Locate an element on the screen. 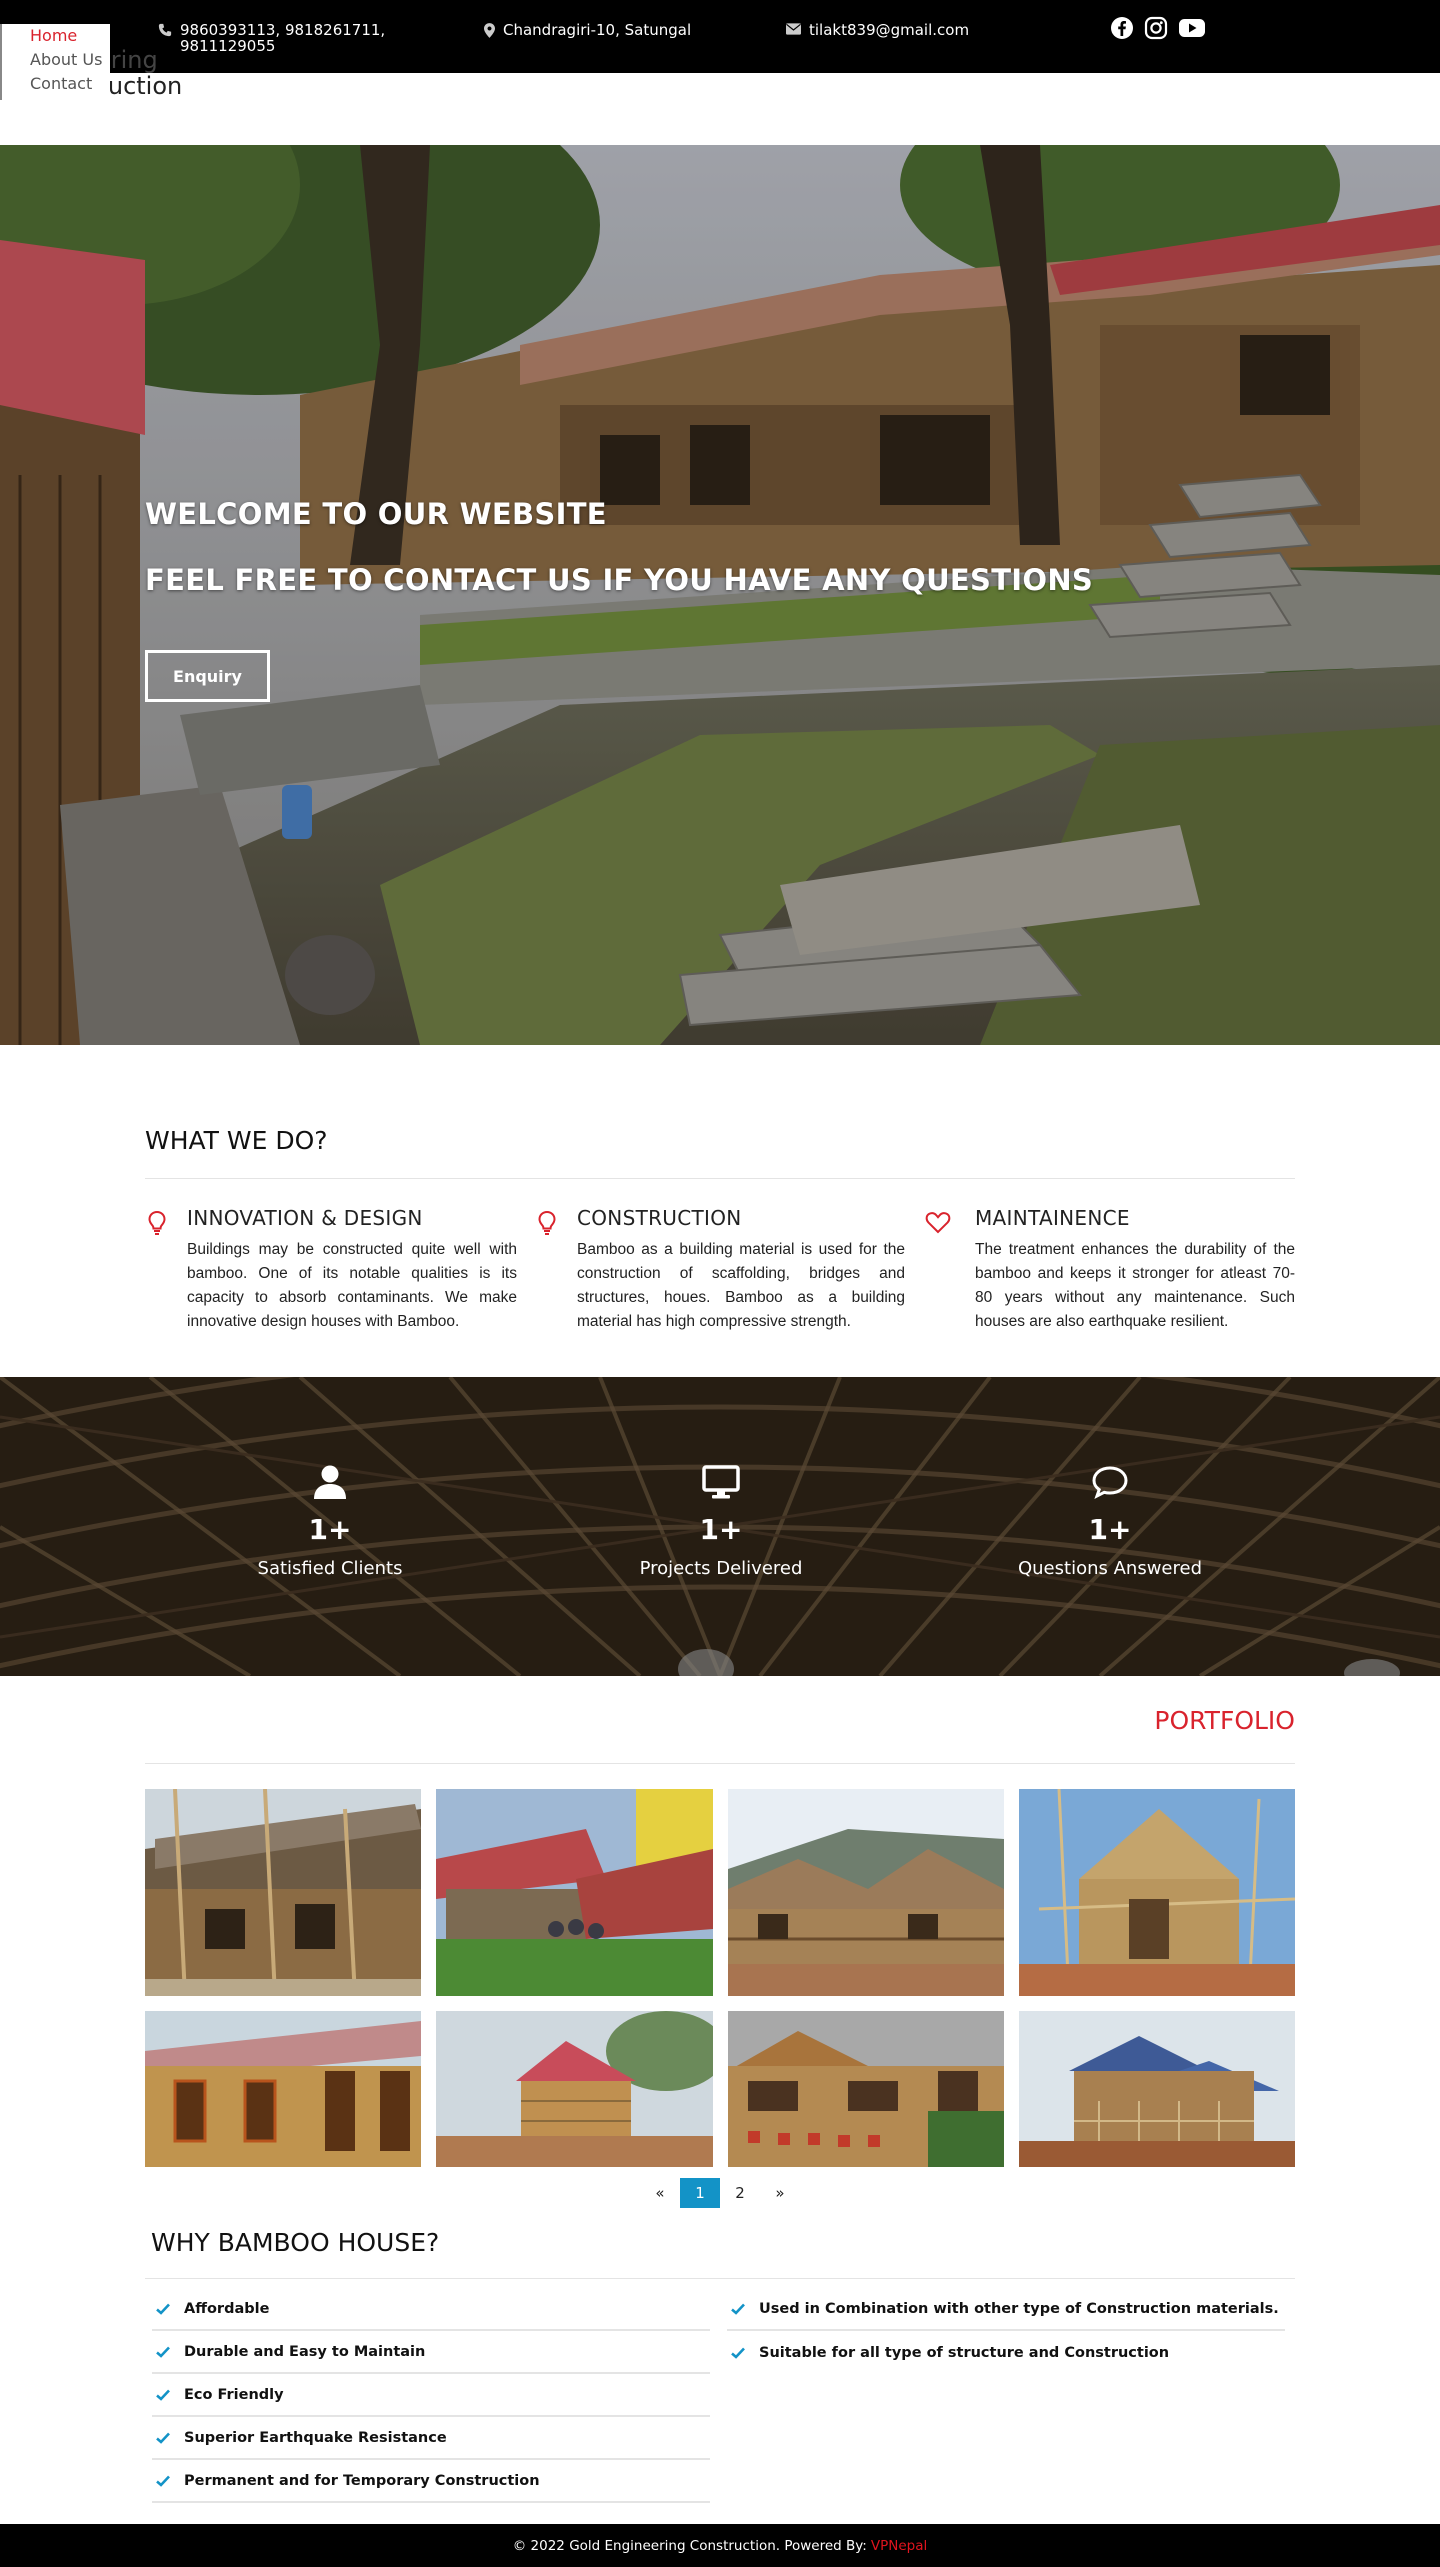  nav-item-contact: Contact is located at coordinates (56, 84).